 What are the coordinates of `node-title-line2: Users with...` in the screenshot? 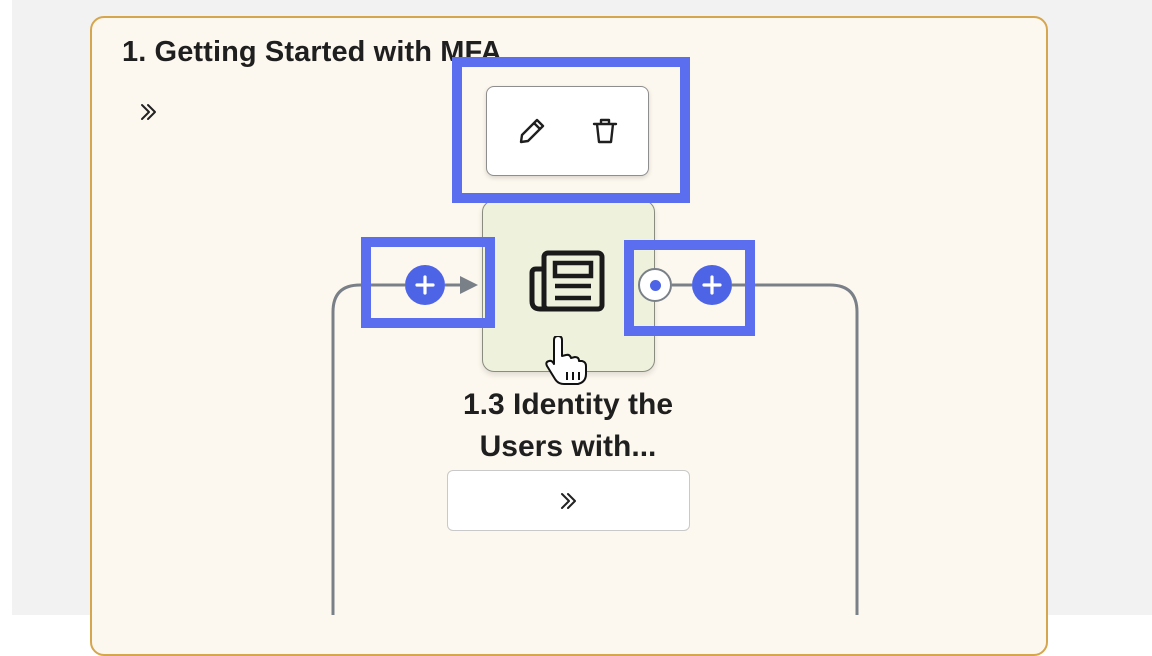 It's located at (568, 446).